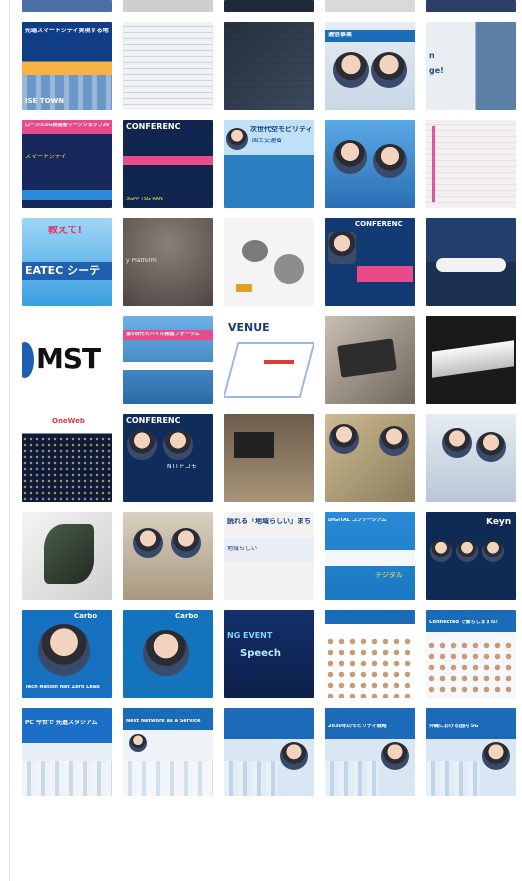  Describe the element at coordinates (471, 654) in the screenshot. I see `thumbnail-cell: Connected で繋ちしますね!` at that location.